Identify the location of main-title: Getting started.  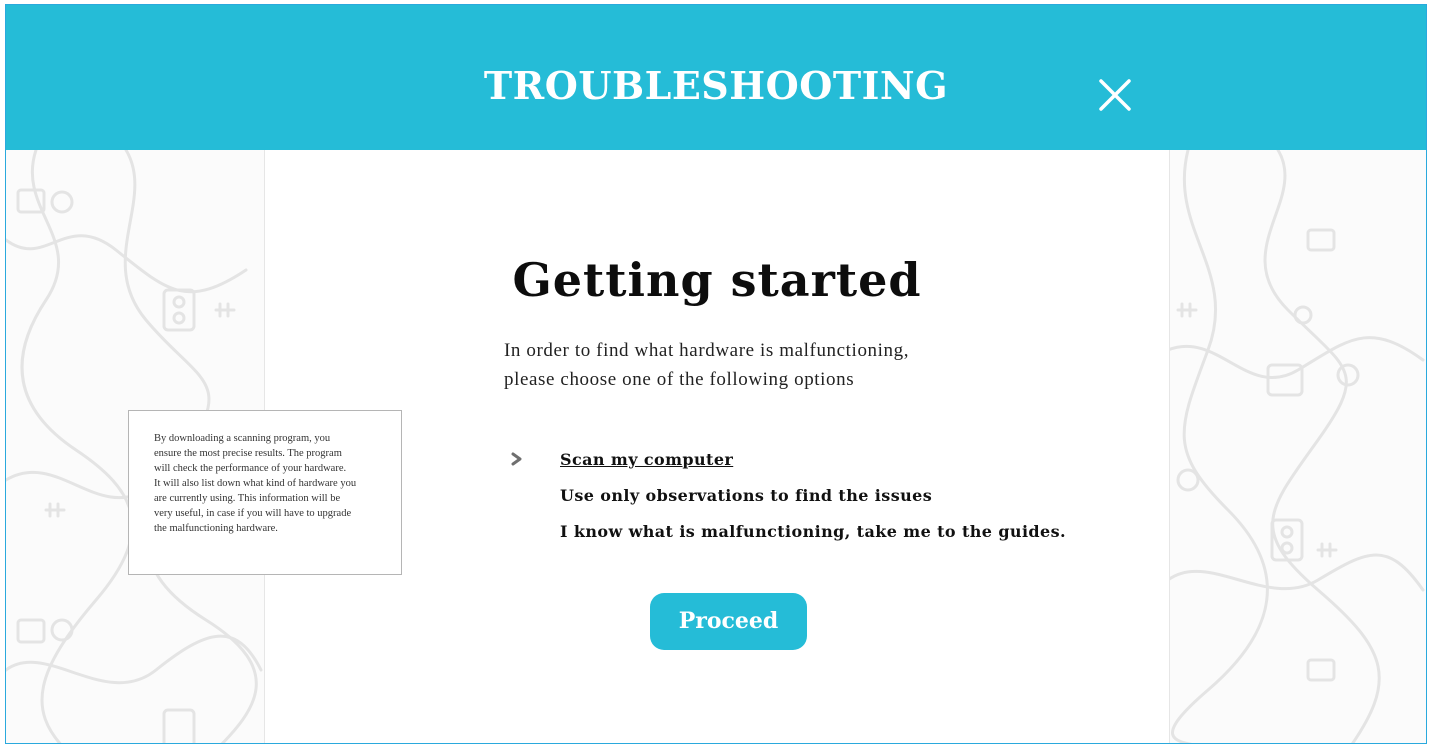
(717, 280).